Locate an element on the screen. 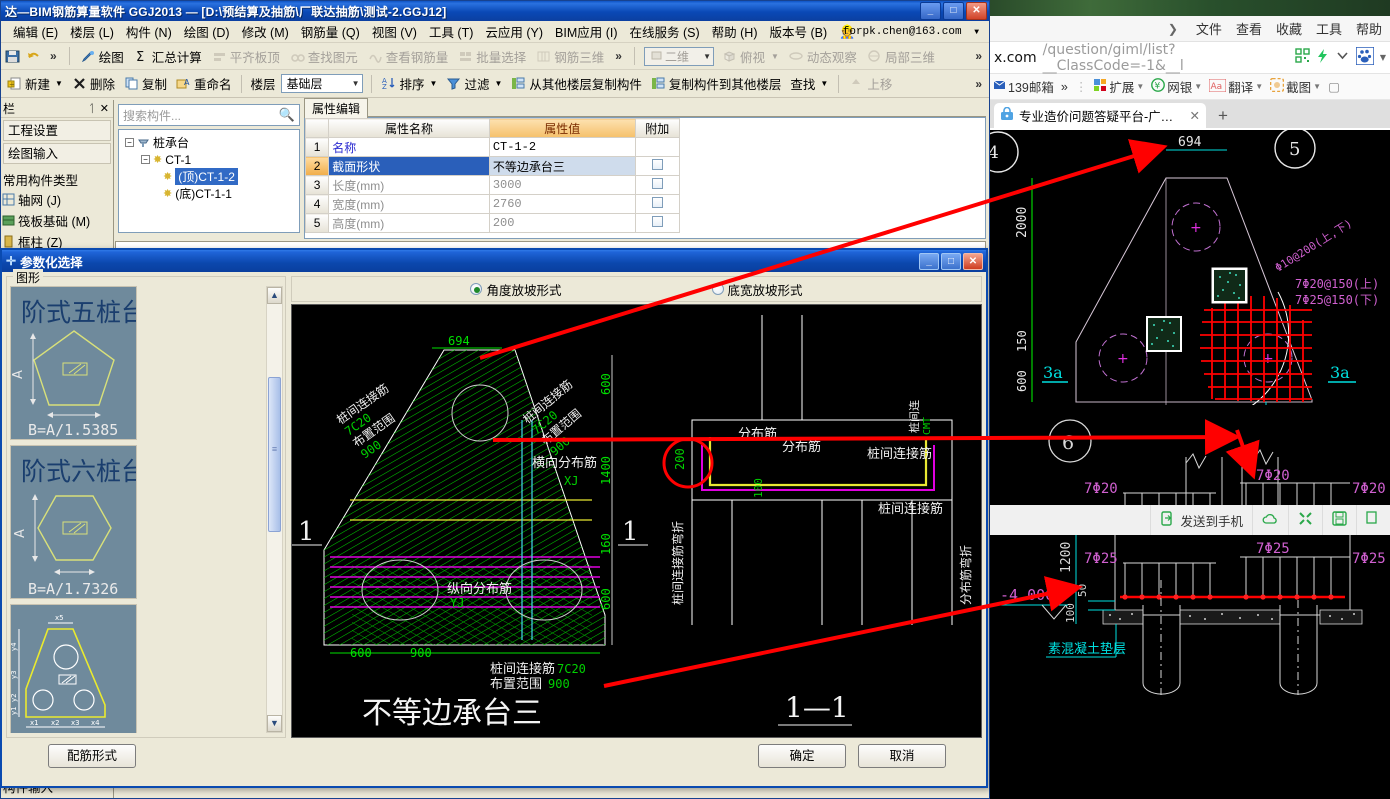 The width and height of the screenshot is (1390, 799). toolbar-overflow-chevron2-icon: » is located at coordinates (618, 56).